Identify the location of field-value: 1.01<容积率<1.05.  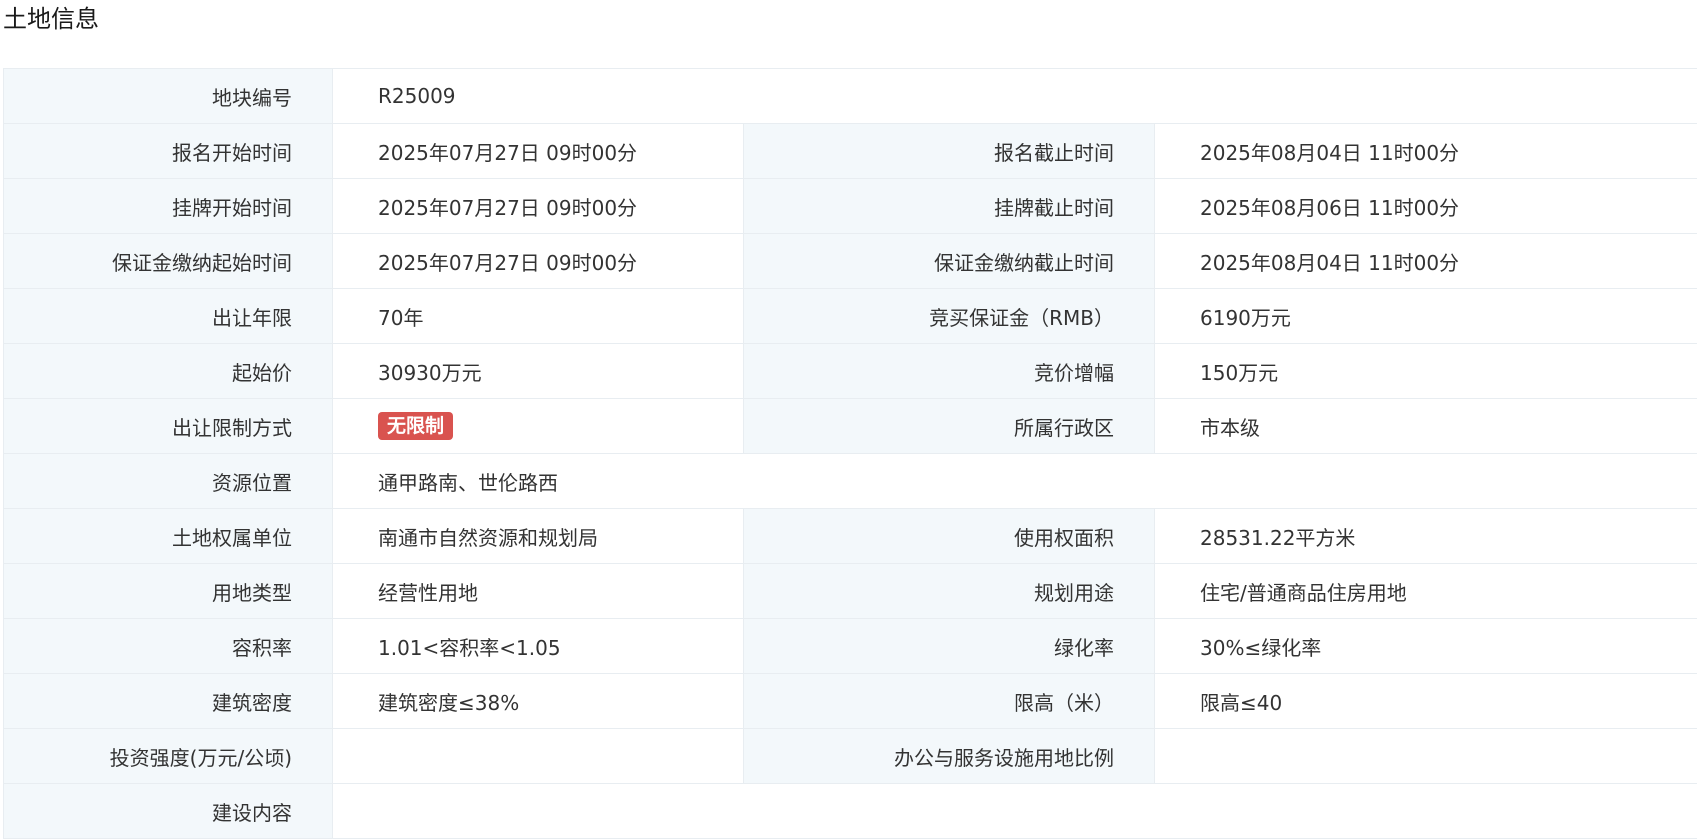
(538, 646).